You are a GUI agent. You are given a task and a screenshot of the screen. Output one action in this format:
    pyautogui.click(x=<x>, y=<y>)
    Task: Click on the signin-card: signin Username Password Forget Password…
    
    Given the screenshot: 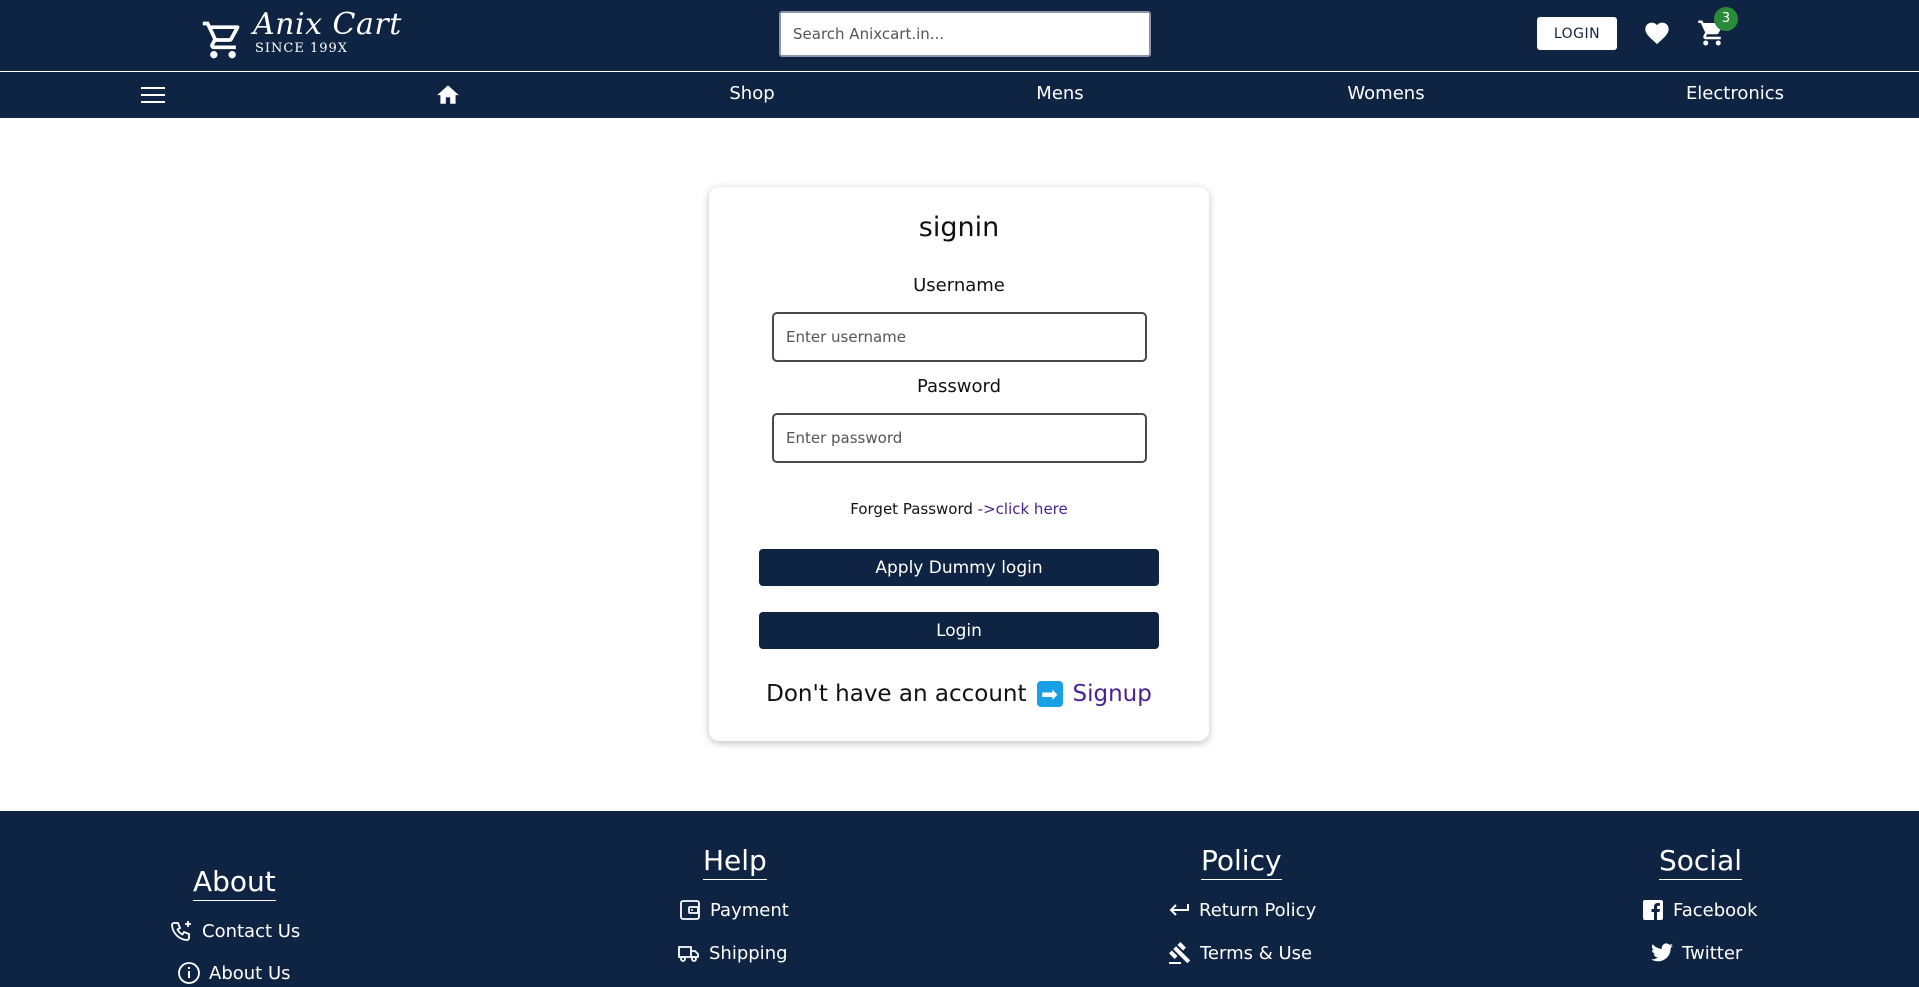 What is the action you would take?
    pyautogui.click(x=959, y=464)
    